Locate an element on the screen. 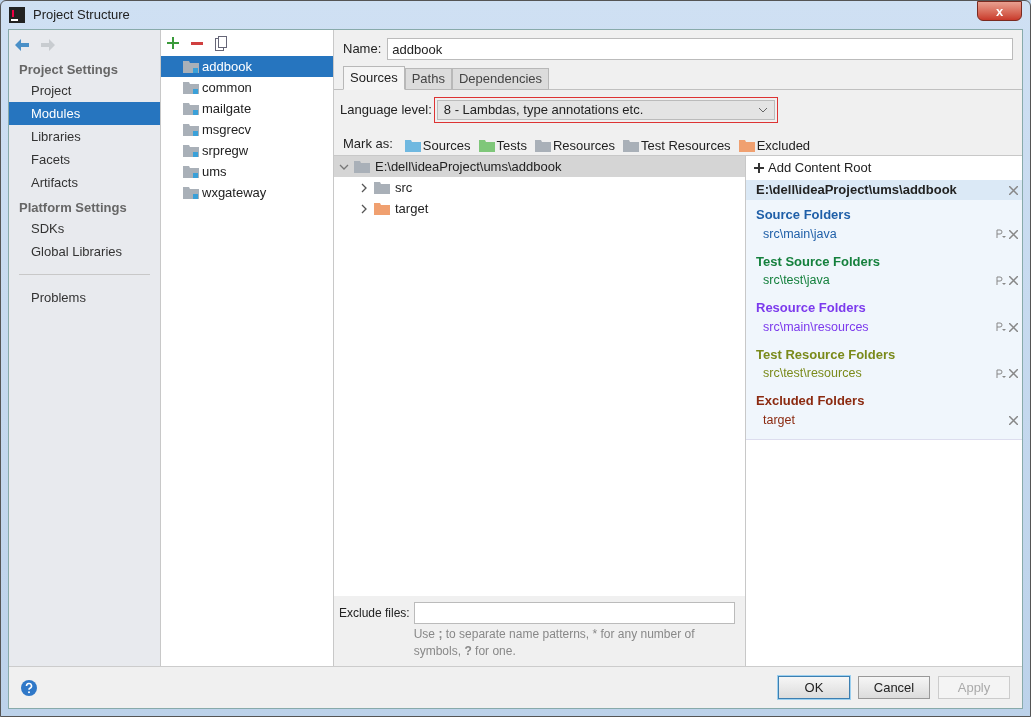 The height and width of the screenshot is (717, 1031). folder-path: src\test\java is located at coordinates (797, 281).